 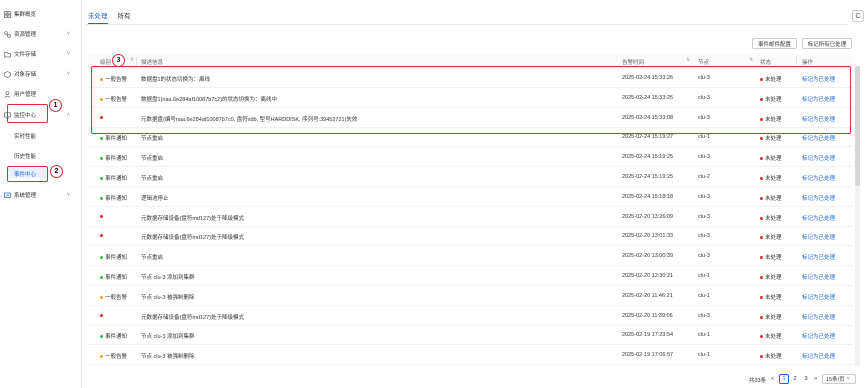 What do you see at coordinates (7, 54) in the screenshot?
I see `folder-icon` at bounding box center [7, 54].